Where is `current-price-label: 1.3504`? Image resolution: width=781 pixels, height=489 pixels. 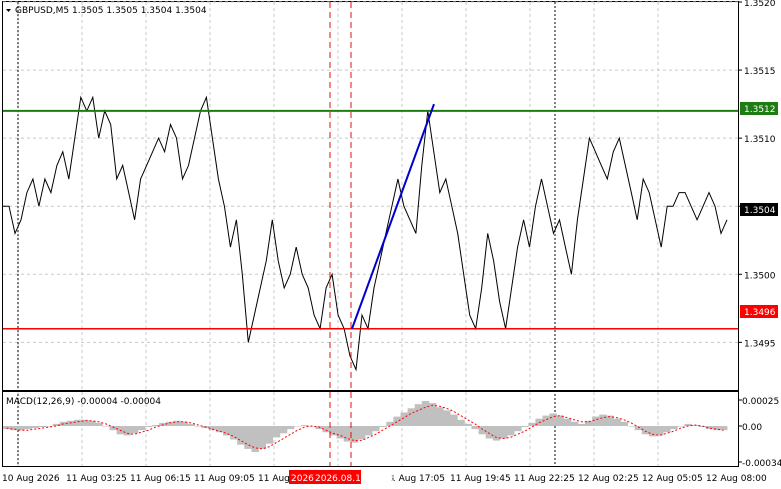 current-price-label: 1.3504 is located at coordinates (760, 211).